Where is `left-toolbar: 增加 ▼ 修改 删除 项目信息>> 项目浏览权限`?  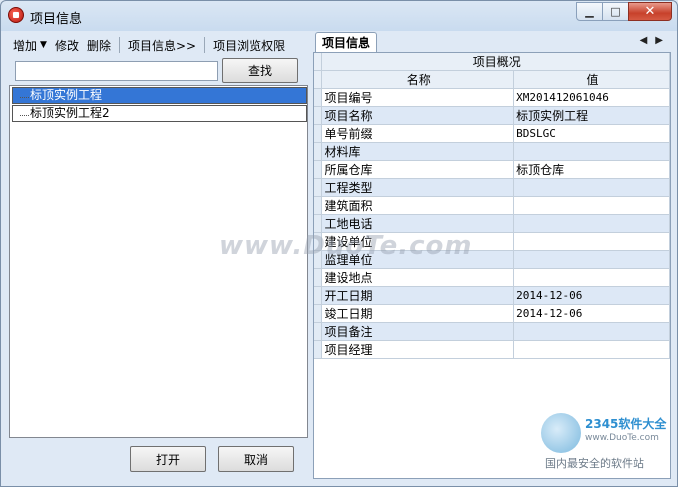
left-toolbar: 增加 ▼ 修改 删除 项目信息>> 项目浏览权限 is located at coordinates (149, 45).